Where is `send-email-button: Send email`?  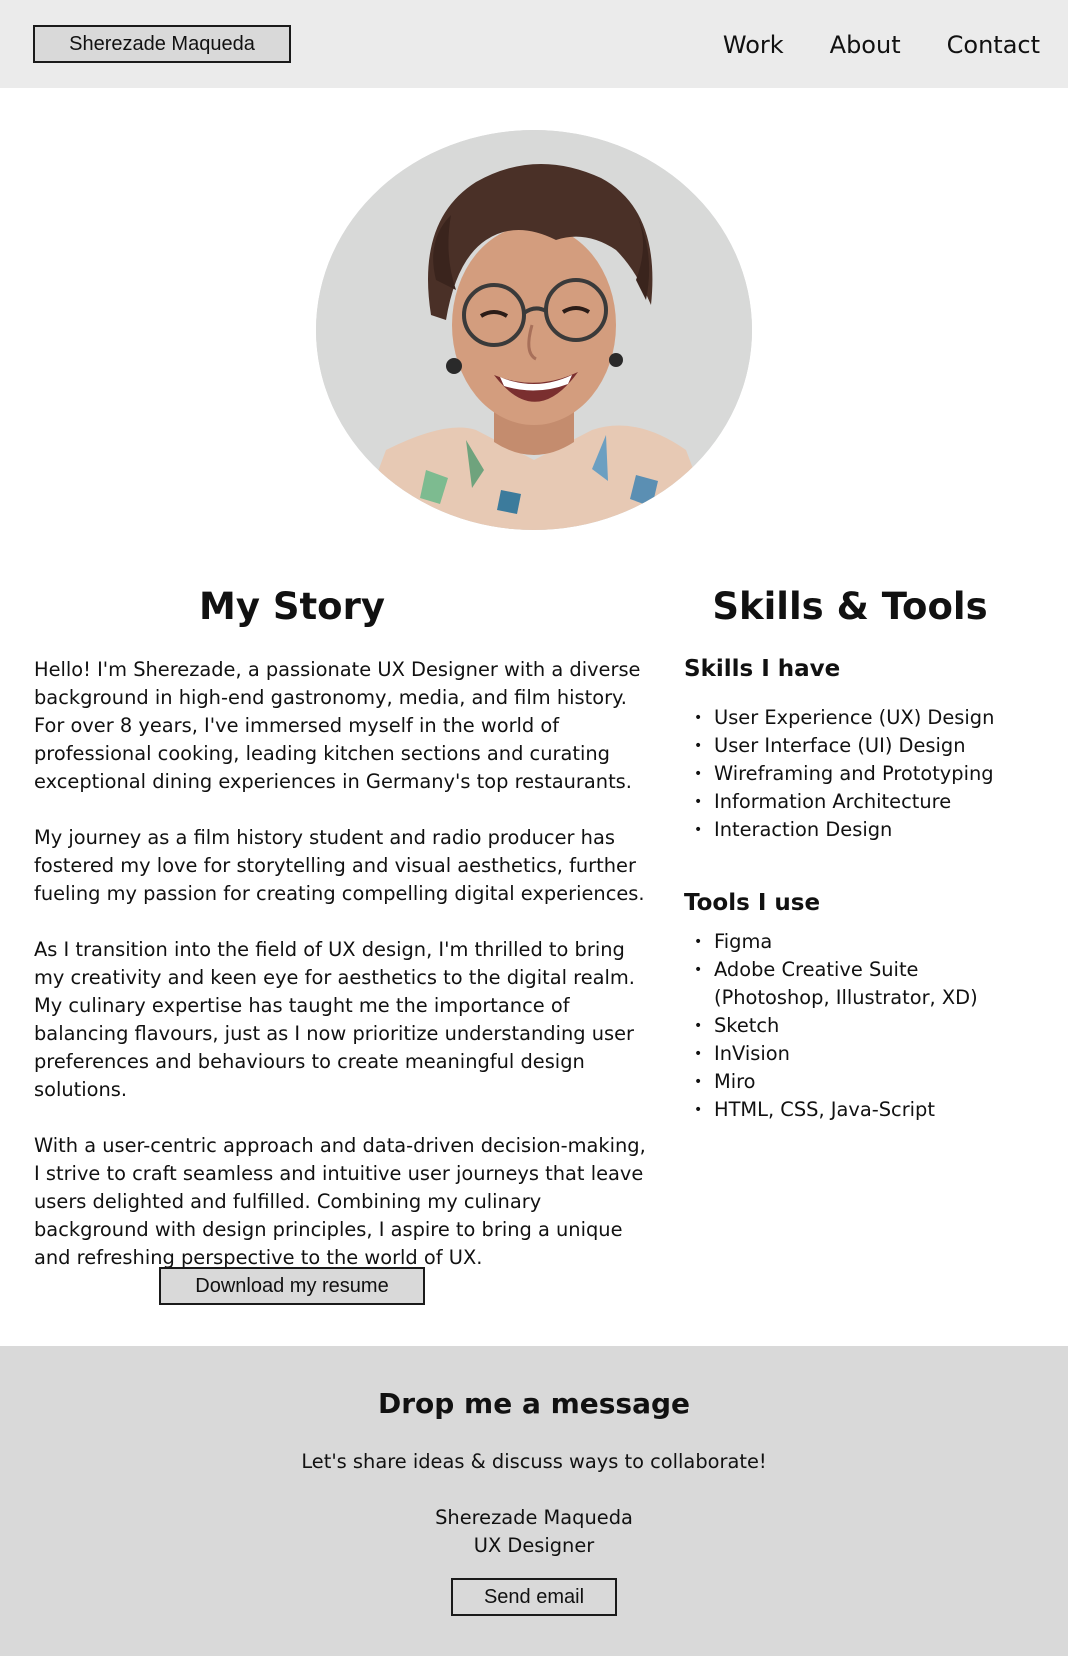
send-email-button: Send email is located at coordinates (534, 1597).